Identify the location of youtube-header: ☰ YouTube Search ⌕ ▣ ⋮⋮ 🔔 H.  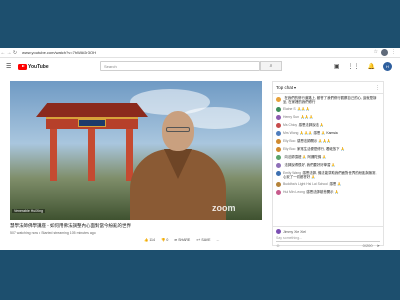
(200, 66).